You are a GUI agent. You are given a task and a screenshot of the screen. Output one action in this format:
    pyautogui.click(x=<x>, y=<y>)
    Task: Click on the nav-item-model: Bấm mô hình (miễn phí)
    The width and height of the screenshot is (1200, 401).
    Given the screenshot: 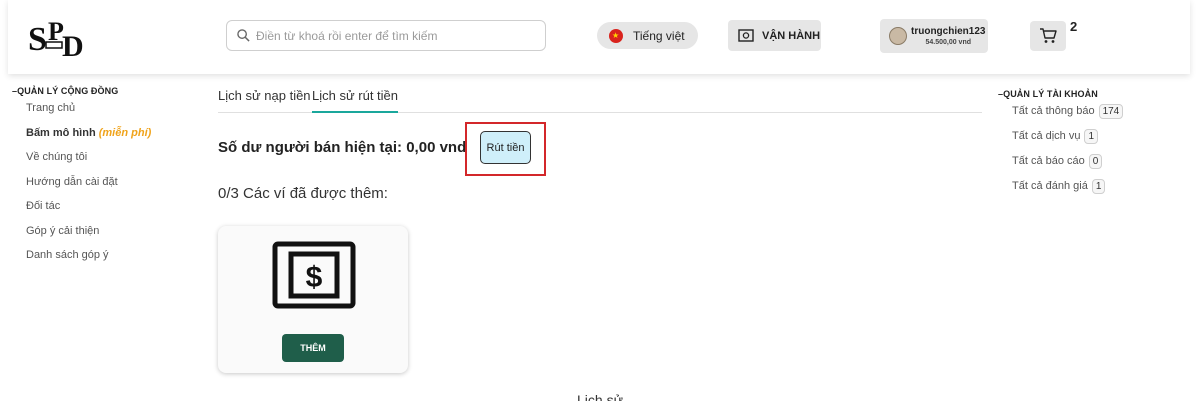 What is the action you would take?
    pyautogui.click(x=109, y=133)
    